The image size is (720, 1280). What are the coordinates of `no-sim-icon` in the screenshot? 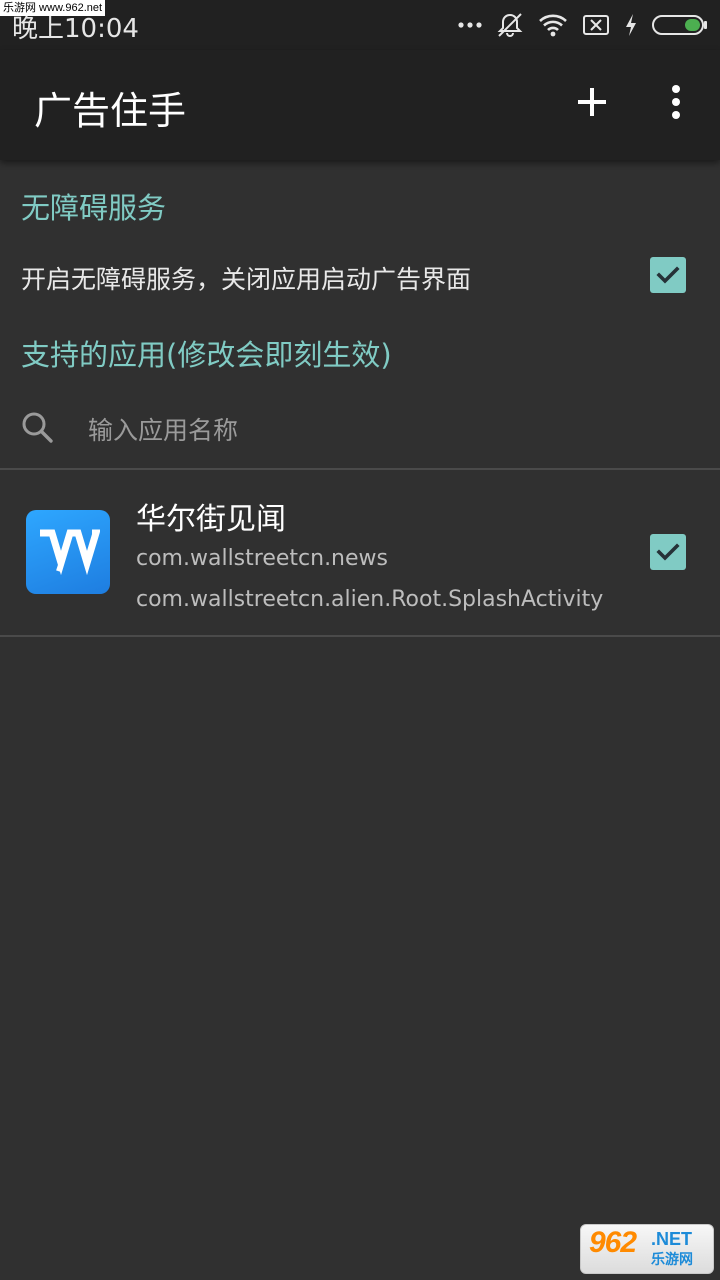 It's located at (596, 25).